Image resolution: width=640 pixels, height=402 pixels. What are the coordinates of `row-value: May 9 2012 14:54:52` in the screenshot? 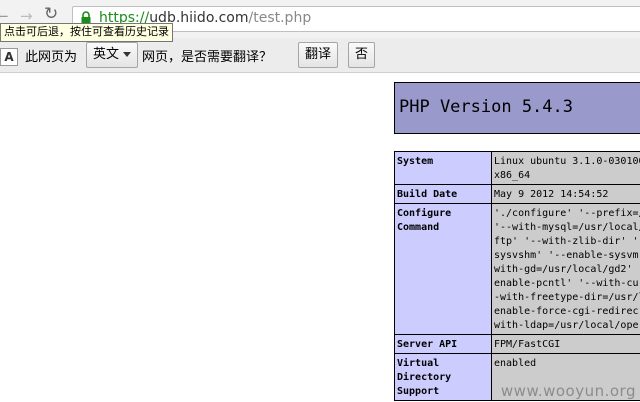 It's located at (565, 194).